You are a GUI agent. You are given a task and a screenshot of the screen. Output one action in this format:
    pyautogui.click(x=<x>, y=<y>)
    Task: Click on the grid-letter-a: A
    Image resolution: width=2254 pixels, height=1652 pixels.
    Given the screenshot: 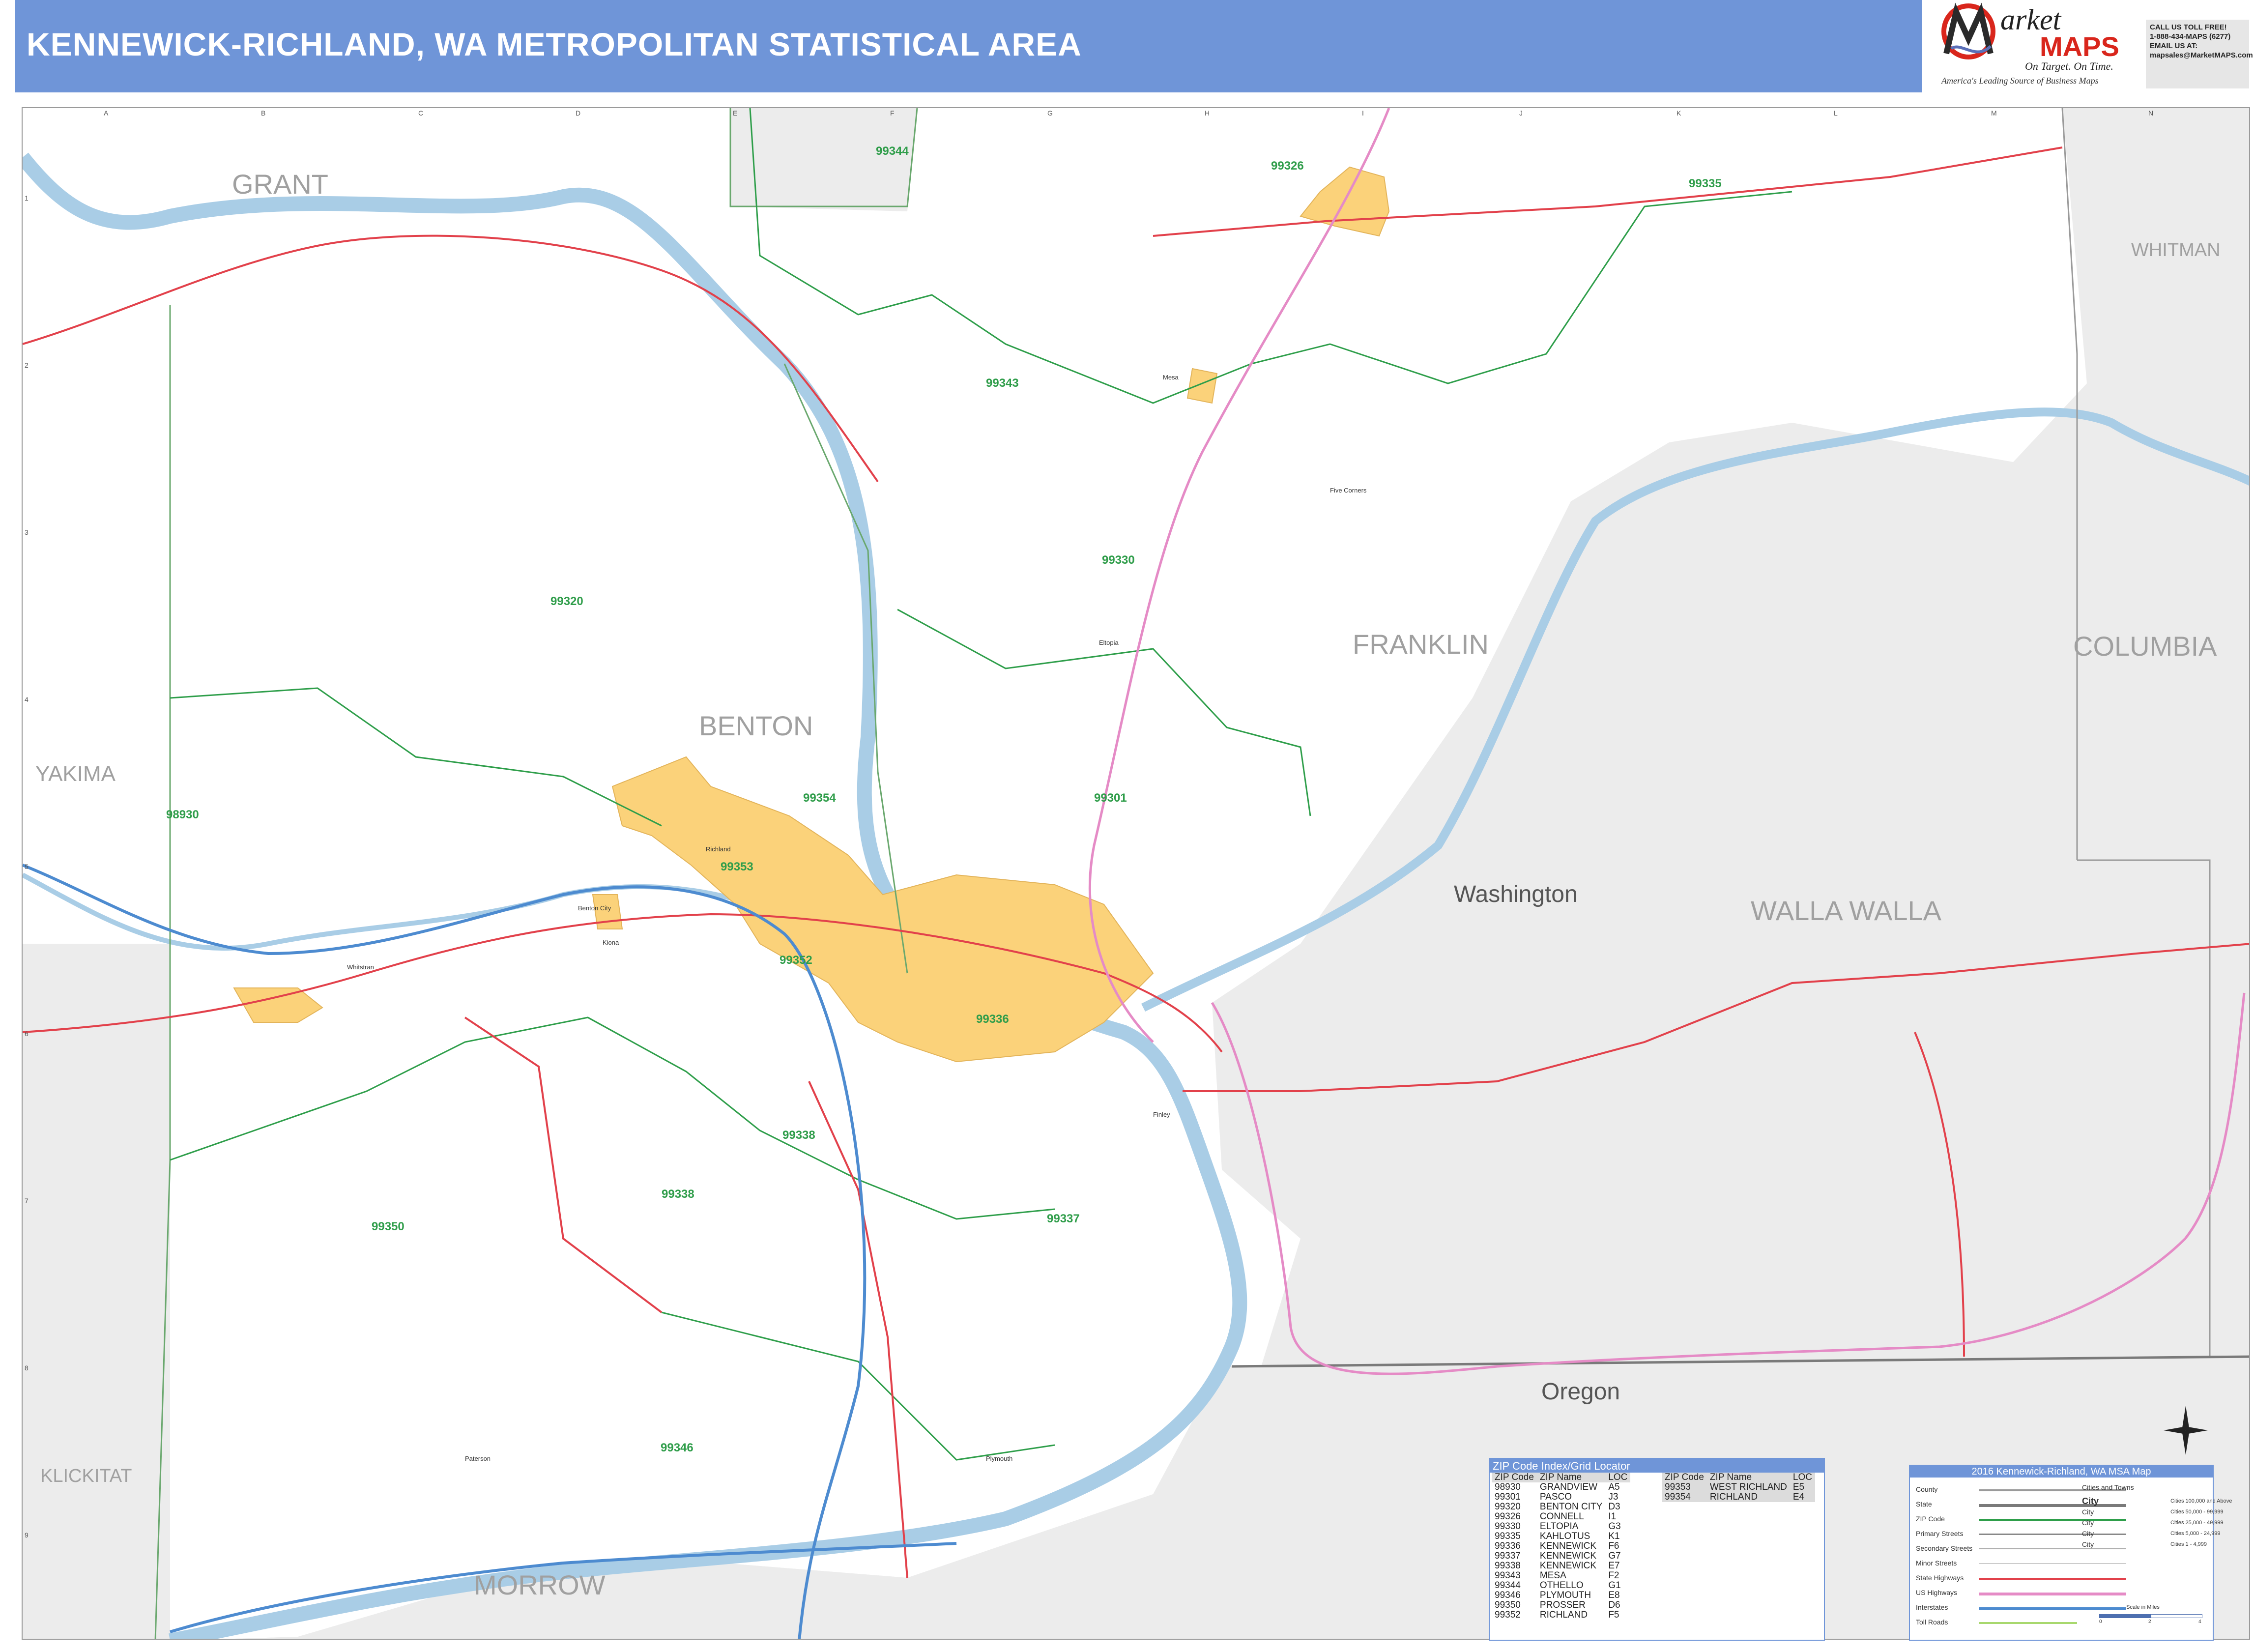 What is the action you would take?
    pyautogui.click(x=106, y=113)
    